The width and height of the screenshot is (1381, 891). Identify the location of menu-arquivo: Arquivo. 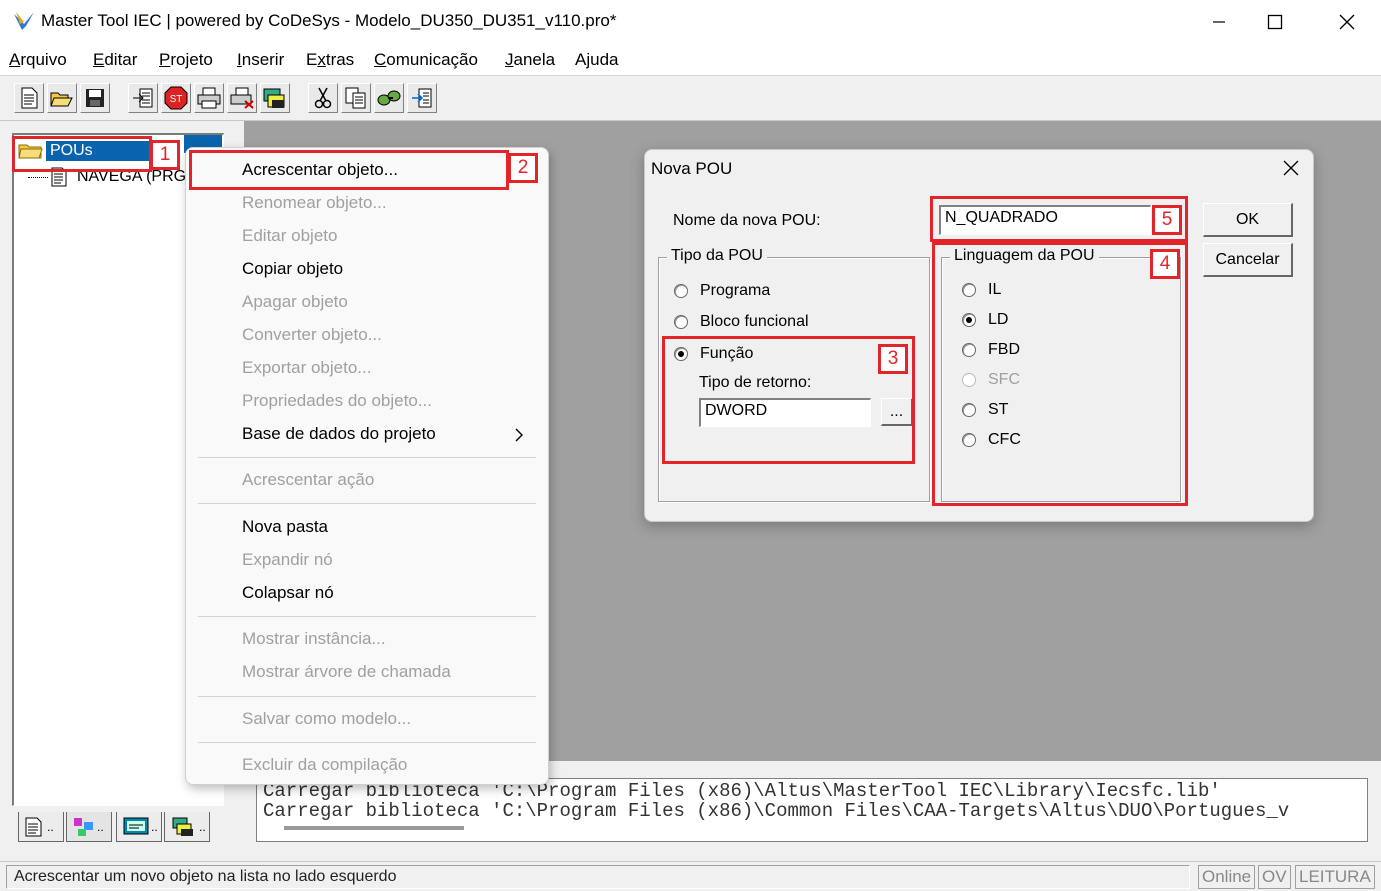
(38, 60).